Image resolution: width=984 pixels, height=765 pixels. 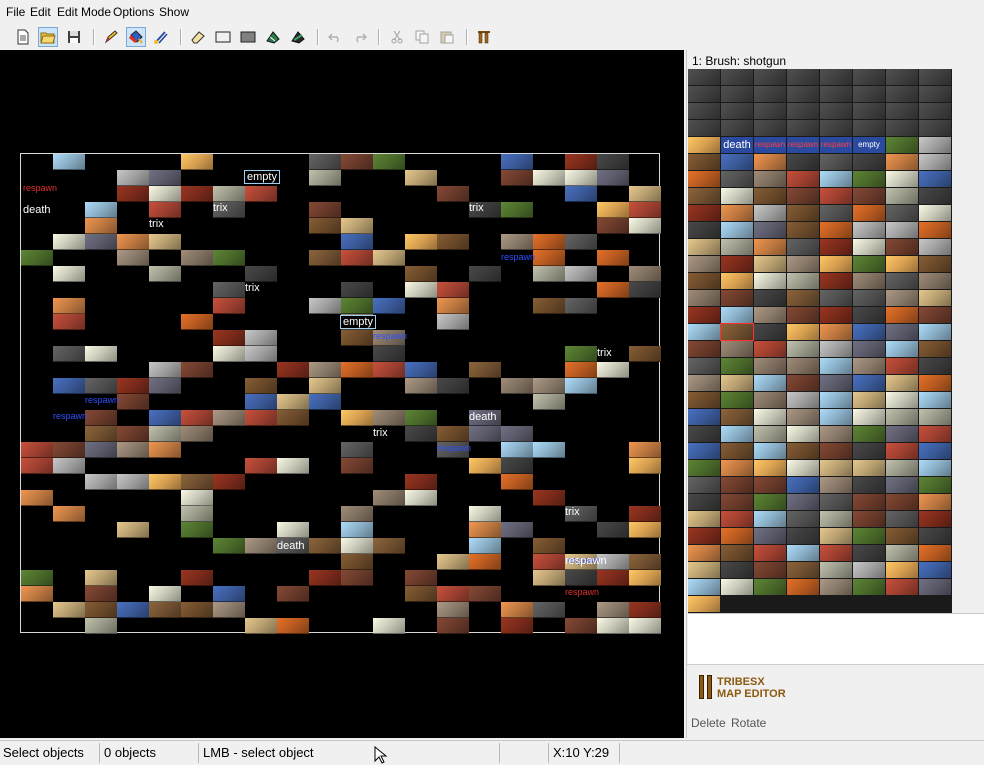 I want to click on delete-action: Delete, so click(x=708, y=723).